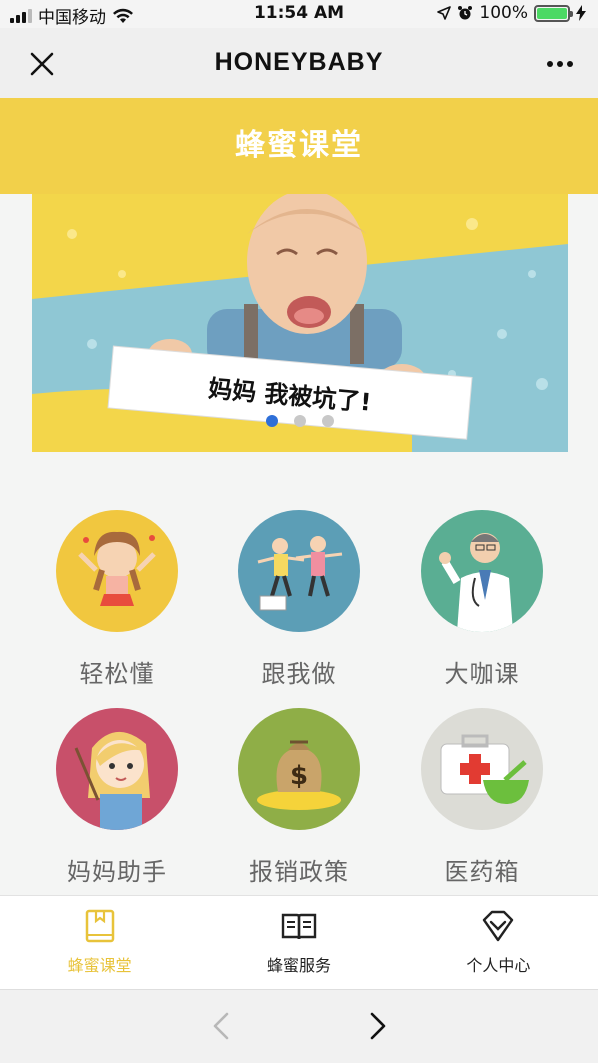  Describe the element at coordinates (482, 571) in the screenshot. I see `doctor-icon` at that location.